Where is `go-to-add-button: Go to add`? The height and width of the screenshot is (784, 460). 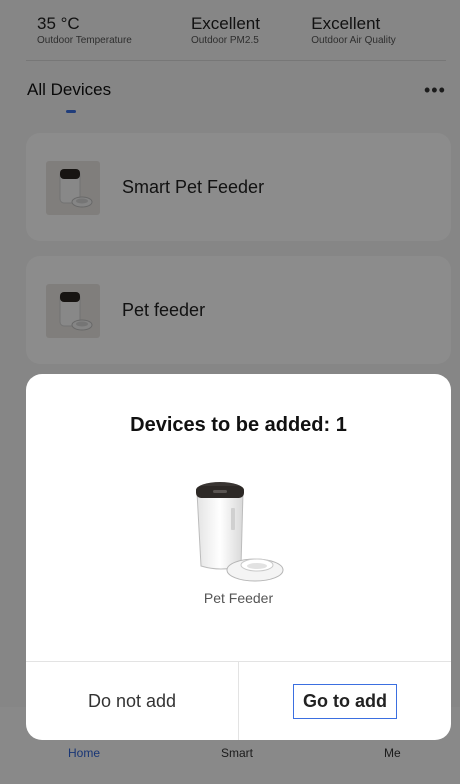 go-to-add-button: Go to add is located at coordinates (345, 701).